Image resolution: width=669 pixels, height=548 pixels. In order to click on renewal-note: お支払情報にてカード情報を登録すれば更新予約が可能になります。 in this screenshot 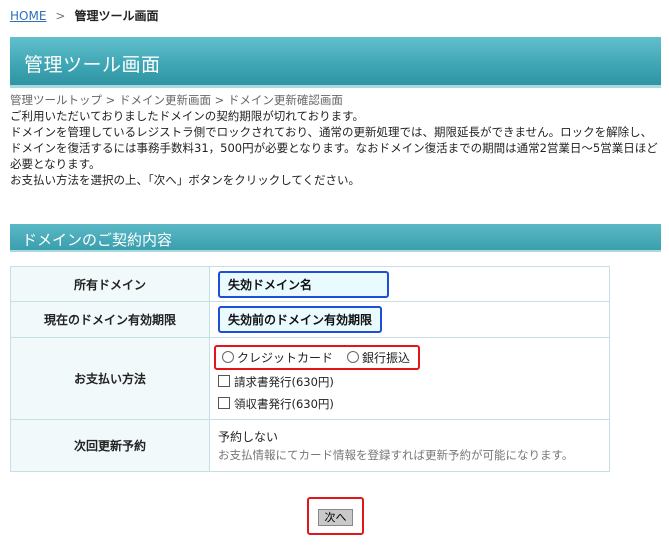, I will do `click(413, 455)`.